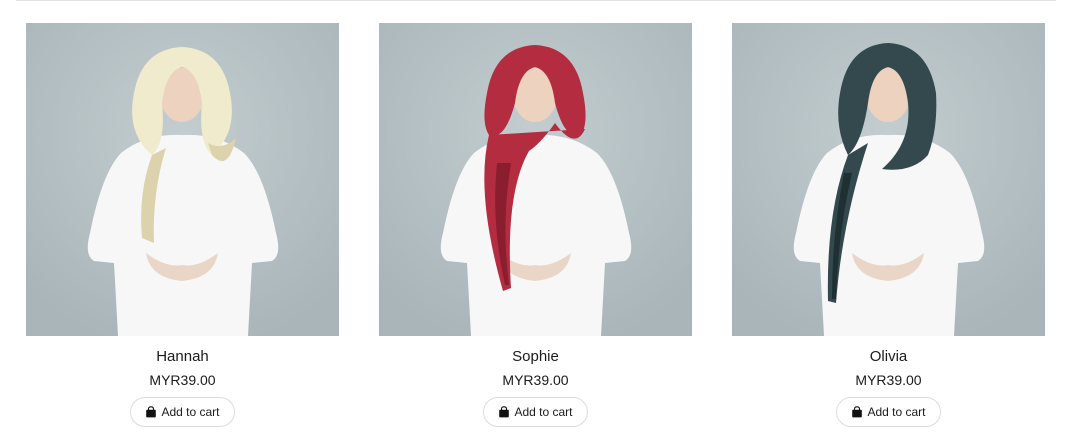 Image resolution: width=1072 pixels, height=447 pixels. I want to click on product-name: Sophie, so click(535, 357).